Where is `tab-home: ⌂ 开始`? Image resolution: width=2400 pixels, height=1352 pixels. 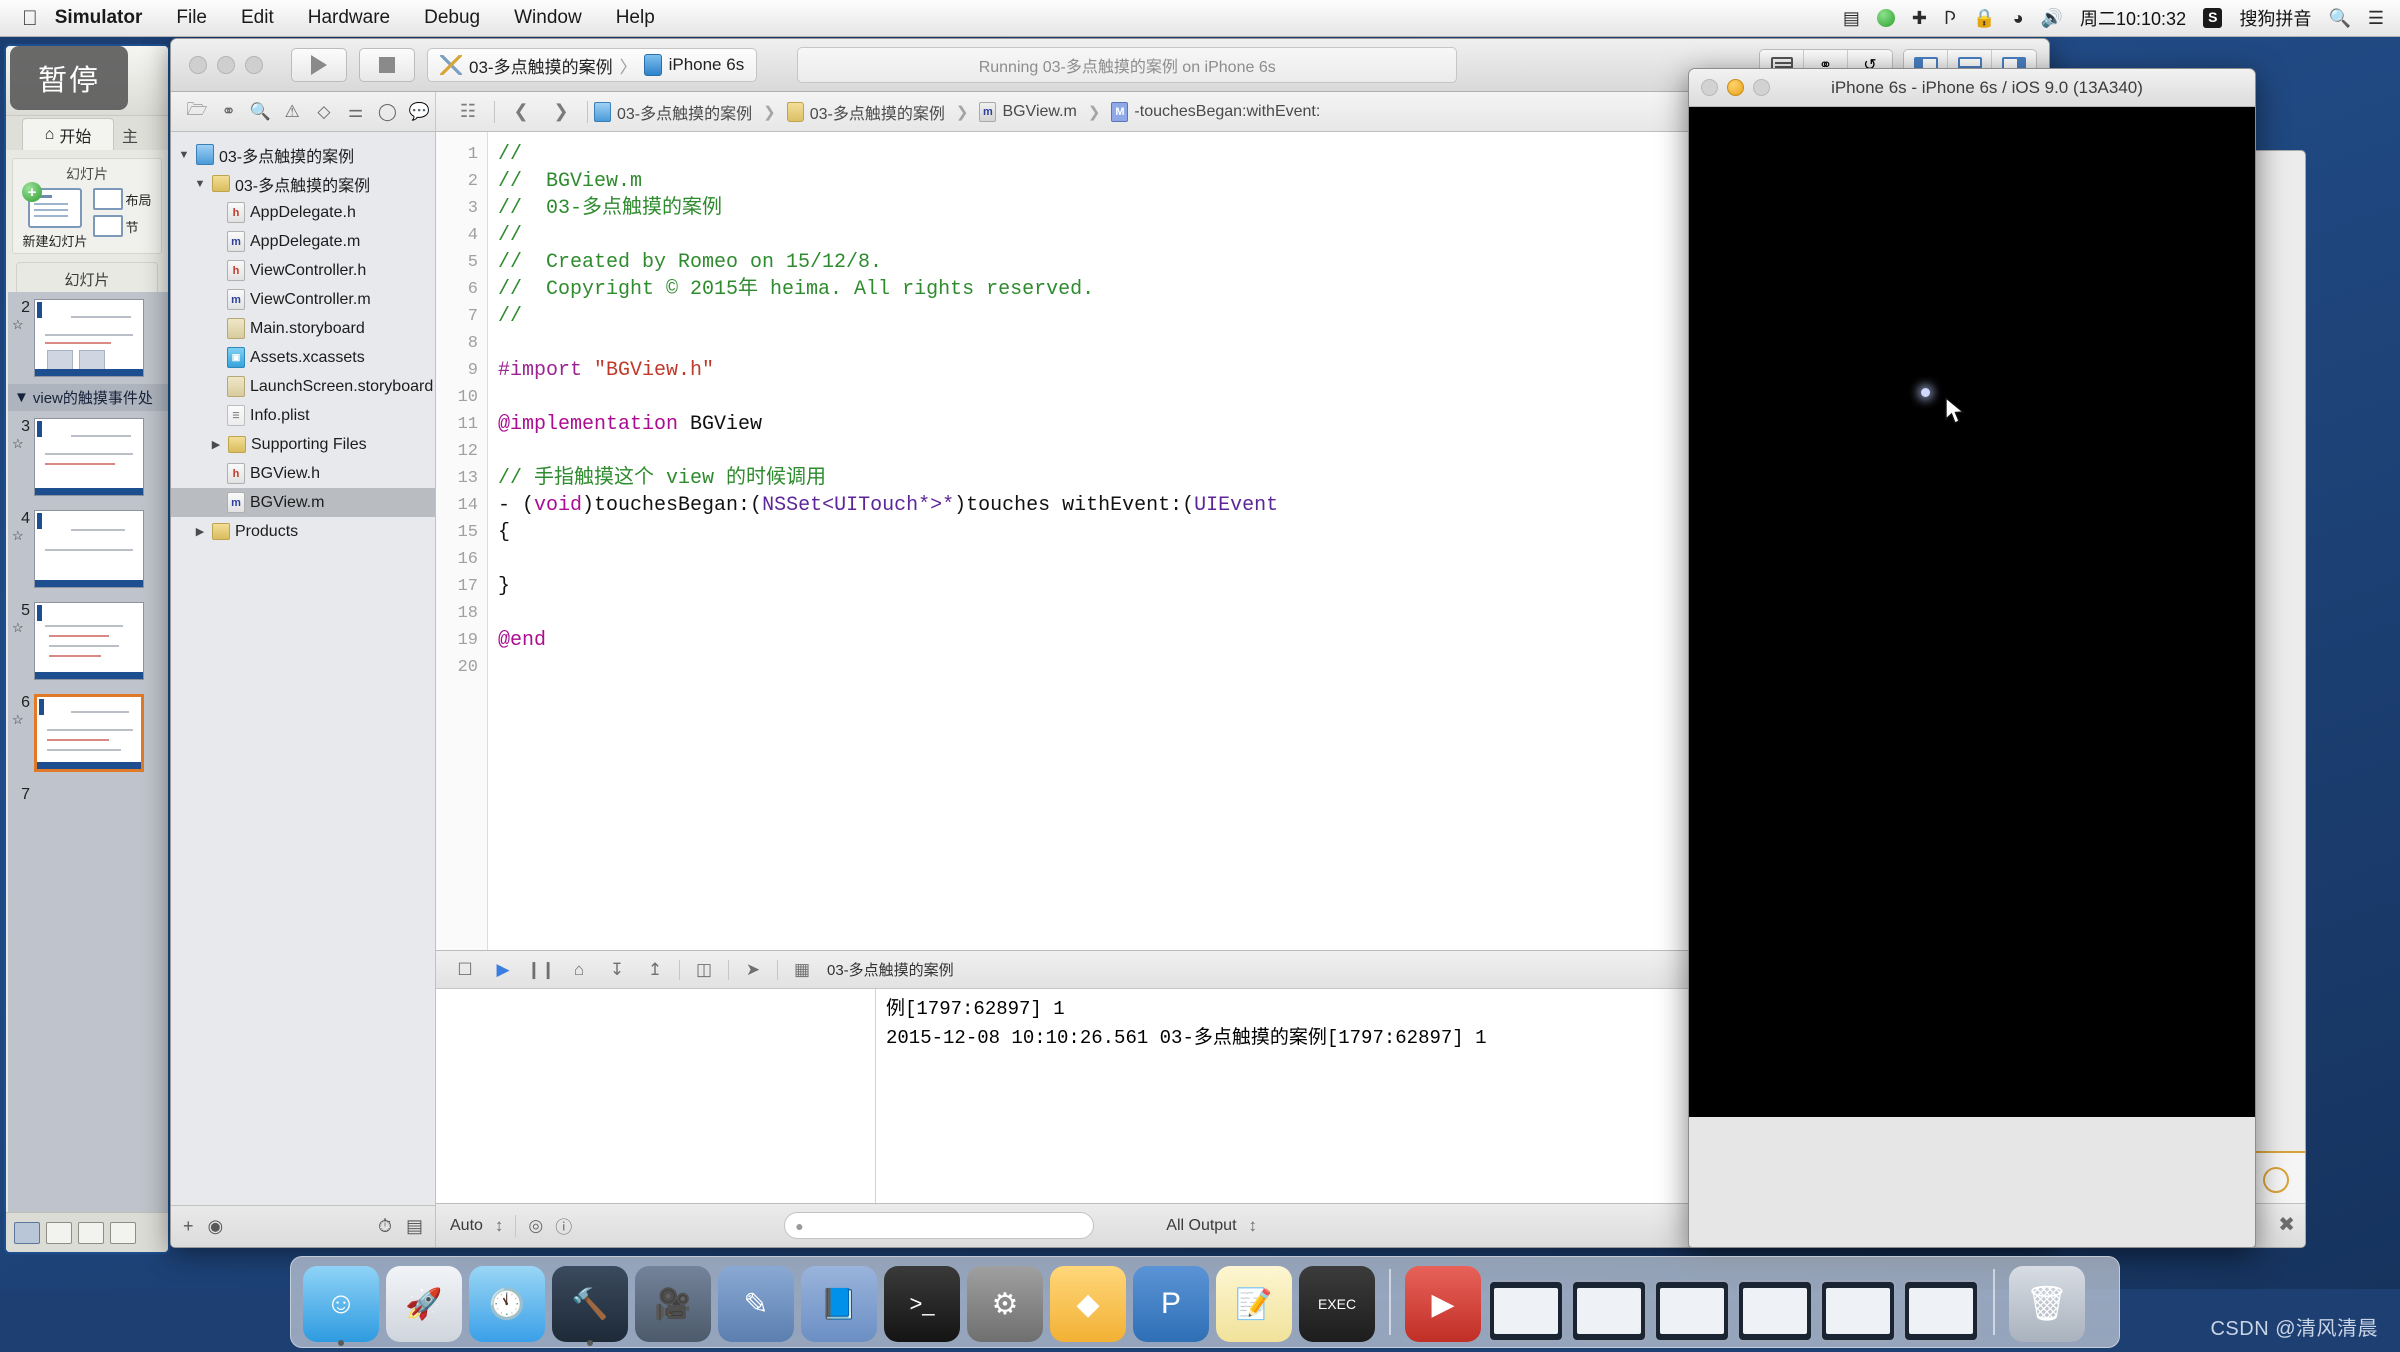 tab-home: ⌂ 开始 is located at coordinates (68, 134).